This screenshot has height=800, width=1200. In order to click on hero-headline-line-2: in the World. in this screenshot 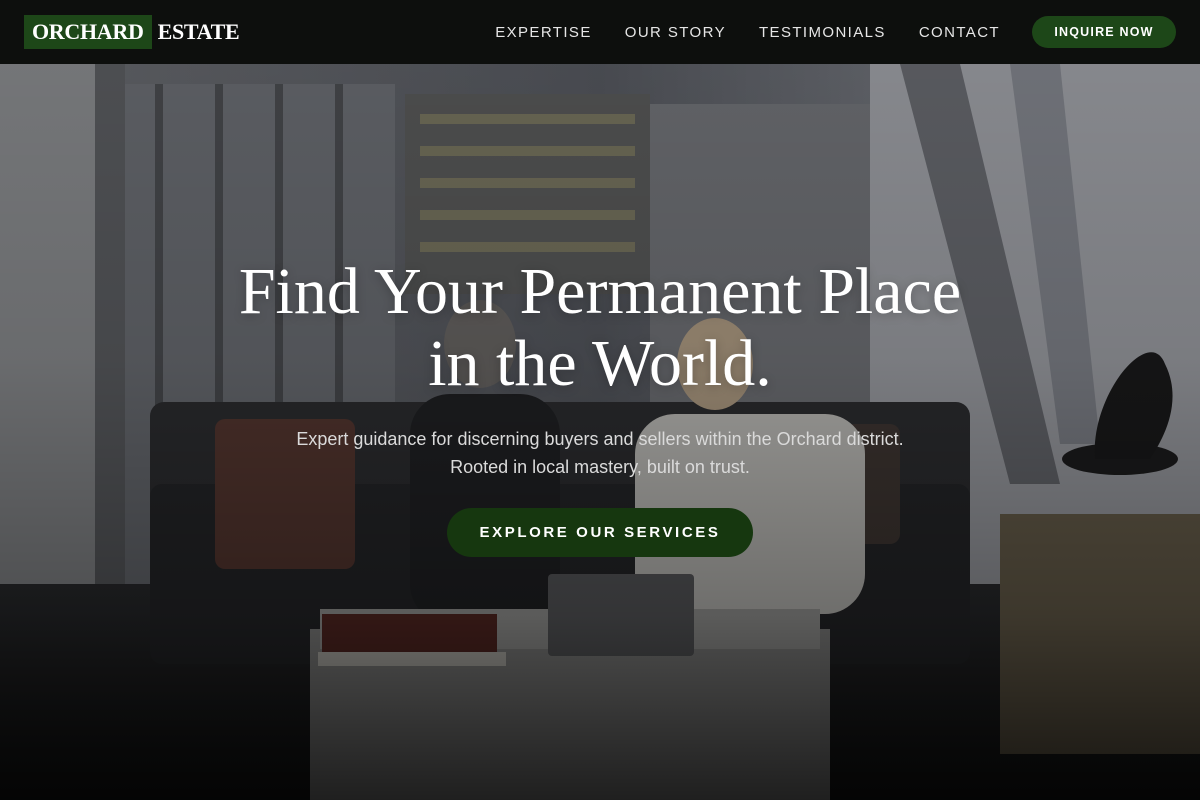, I will do `click(600, 363)`.